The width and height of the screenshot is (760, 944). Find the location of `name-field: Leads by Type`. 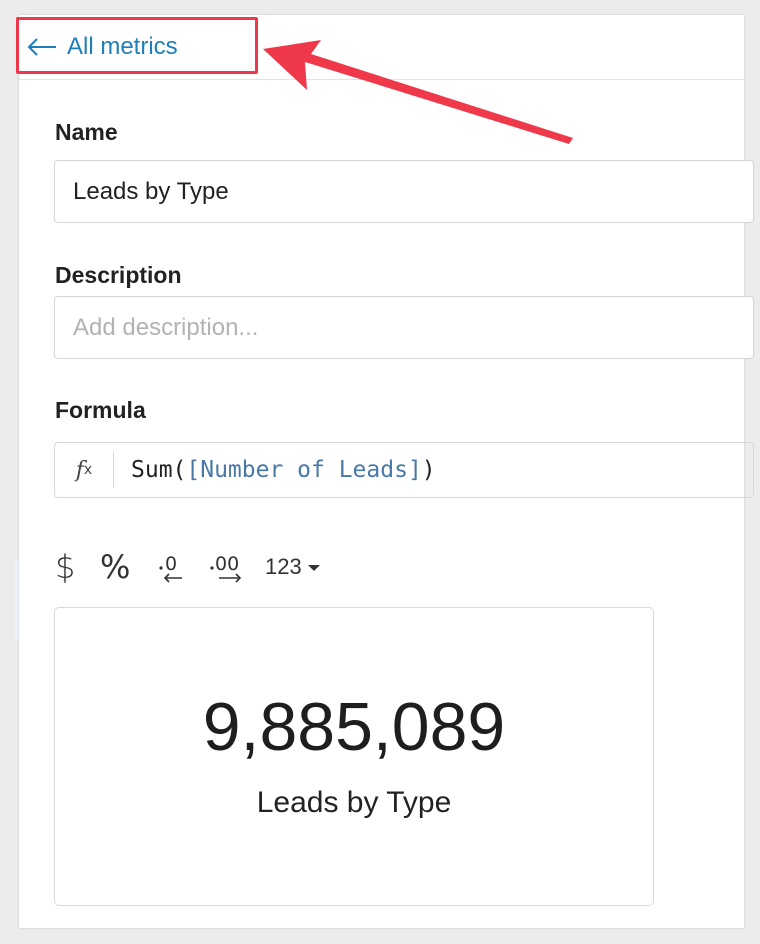

name-field: Leads by Type is located at coordinates (404, 191).